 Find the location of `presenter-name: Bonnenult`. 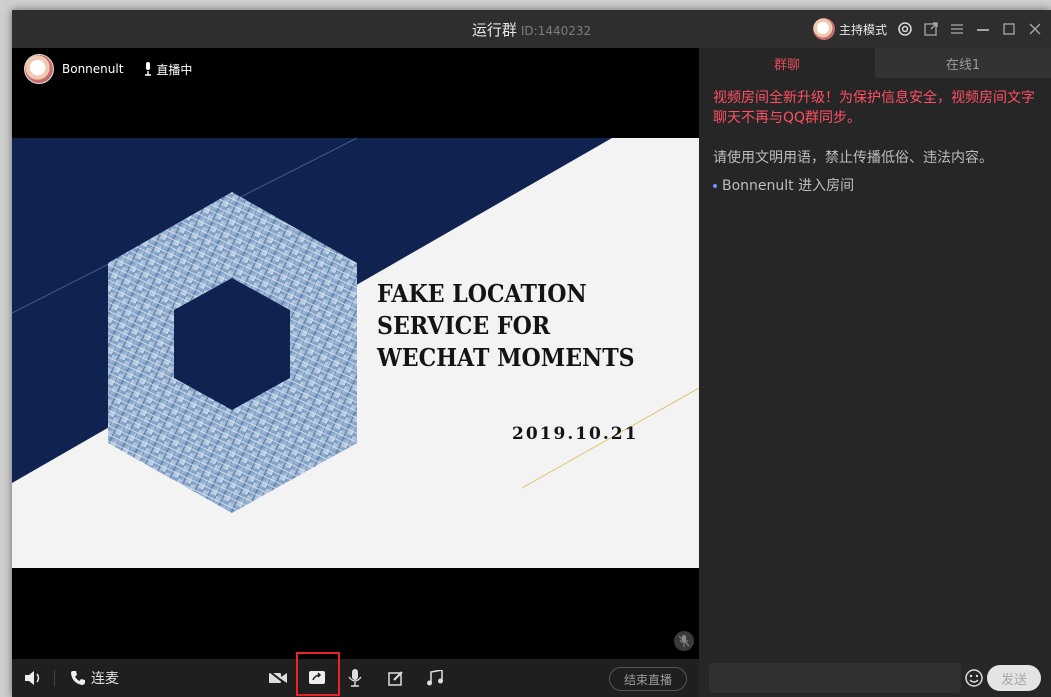

presenter-name: Bonnenult is located at coordinates (93, 69).